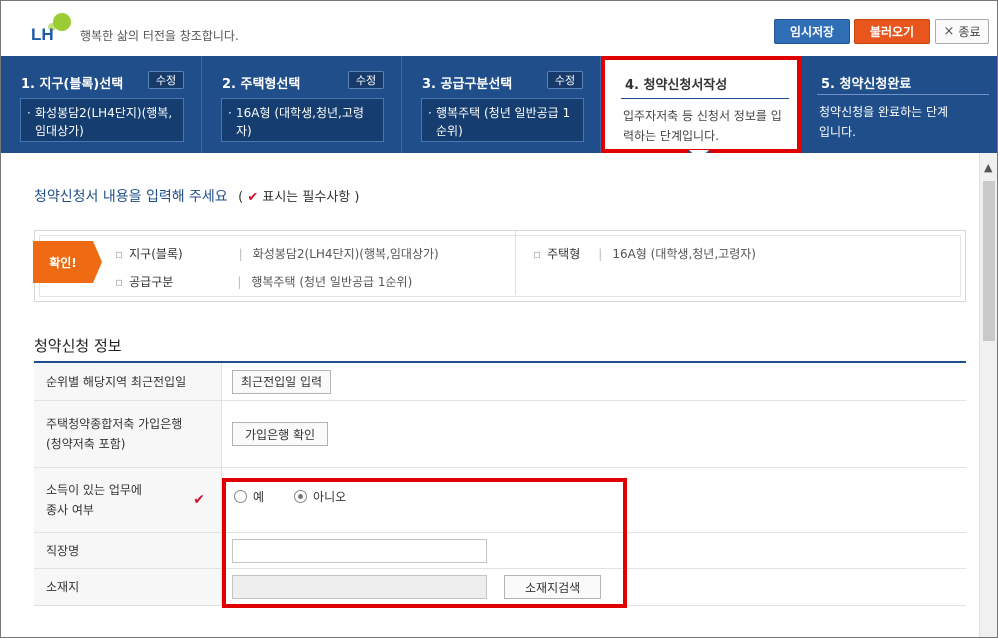 The height and width of the screenshot is (638, 998). Describe the element at coordinates (102, 120) in the screenshot. I see `step-1-value: 화성봉담2(LH4단지)(행복,임대상가)` at that location.